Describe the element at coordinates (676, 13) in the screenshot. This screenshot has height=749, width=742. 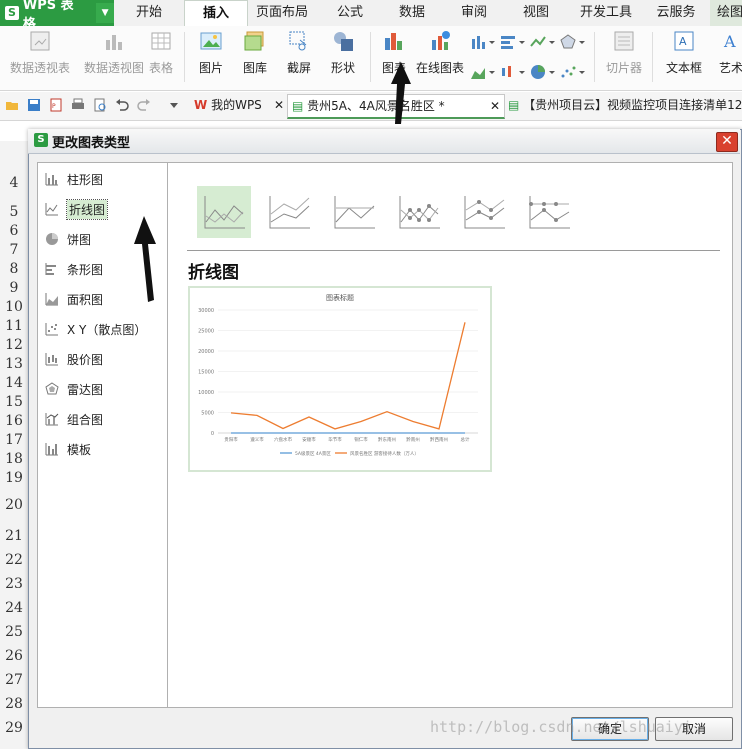
I see `tab-cloud: 云服务` at that location.